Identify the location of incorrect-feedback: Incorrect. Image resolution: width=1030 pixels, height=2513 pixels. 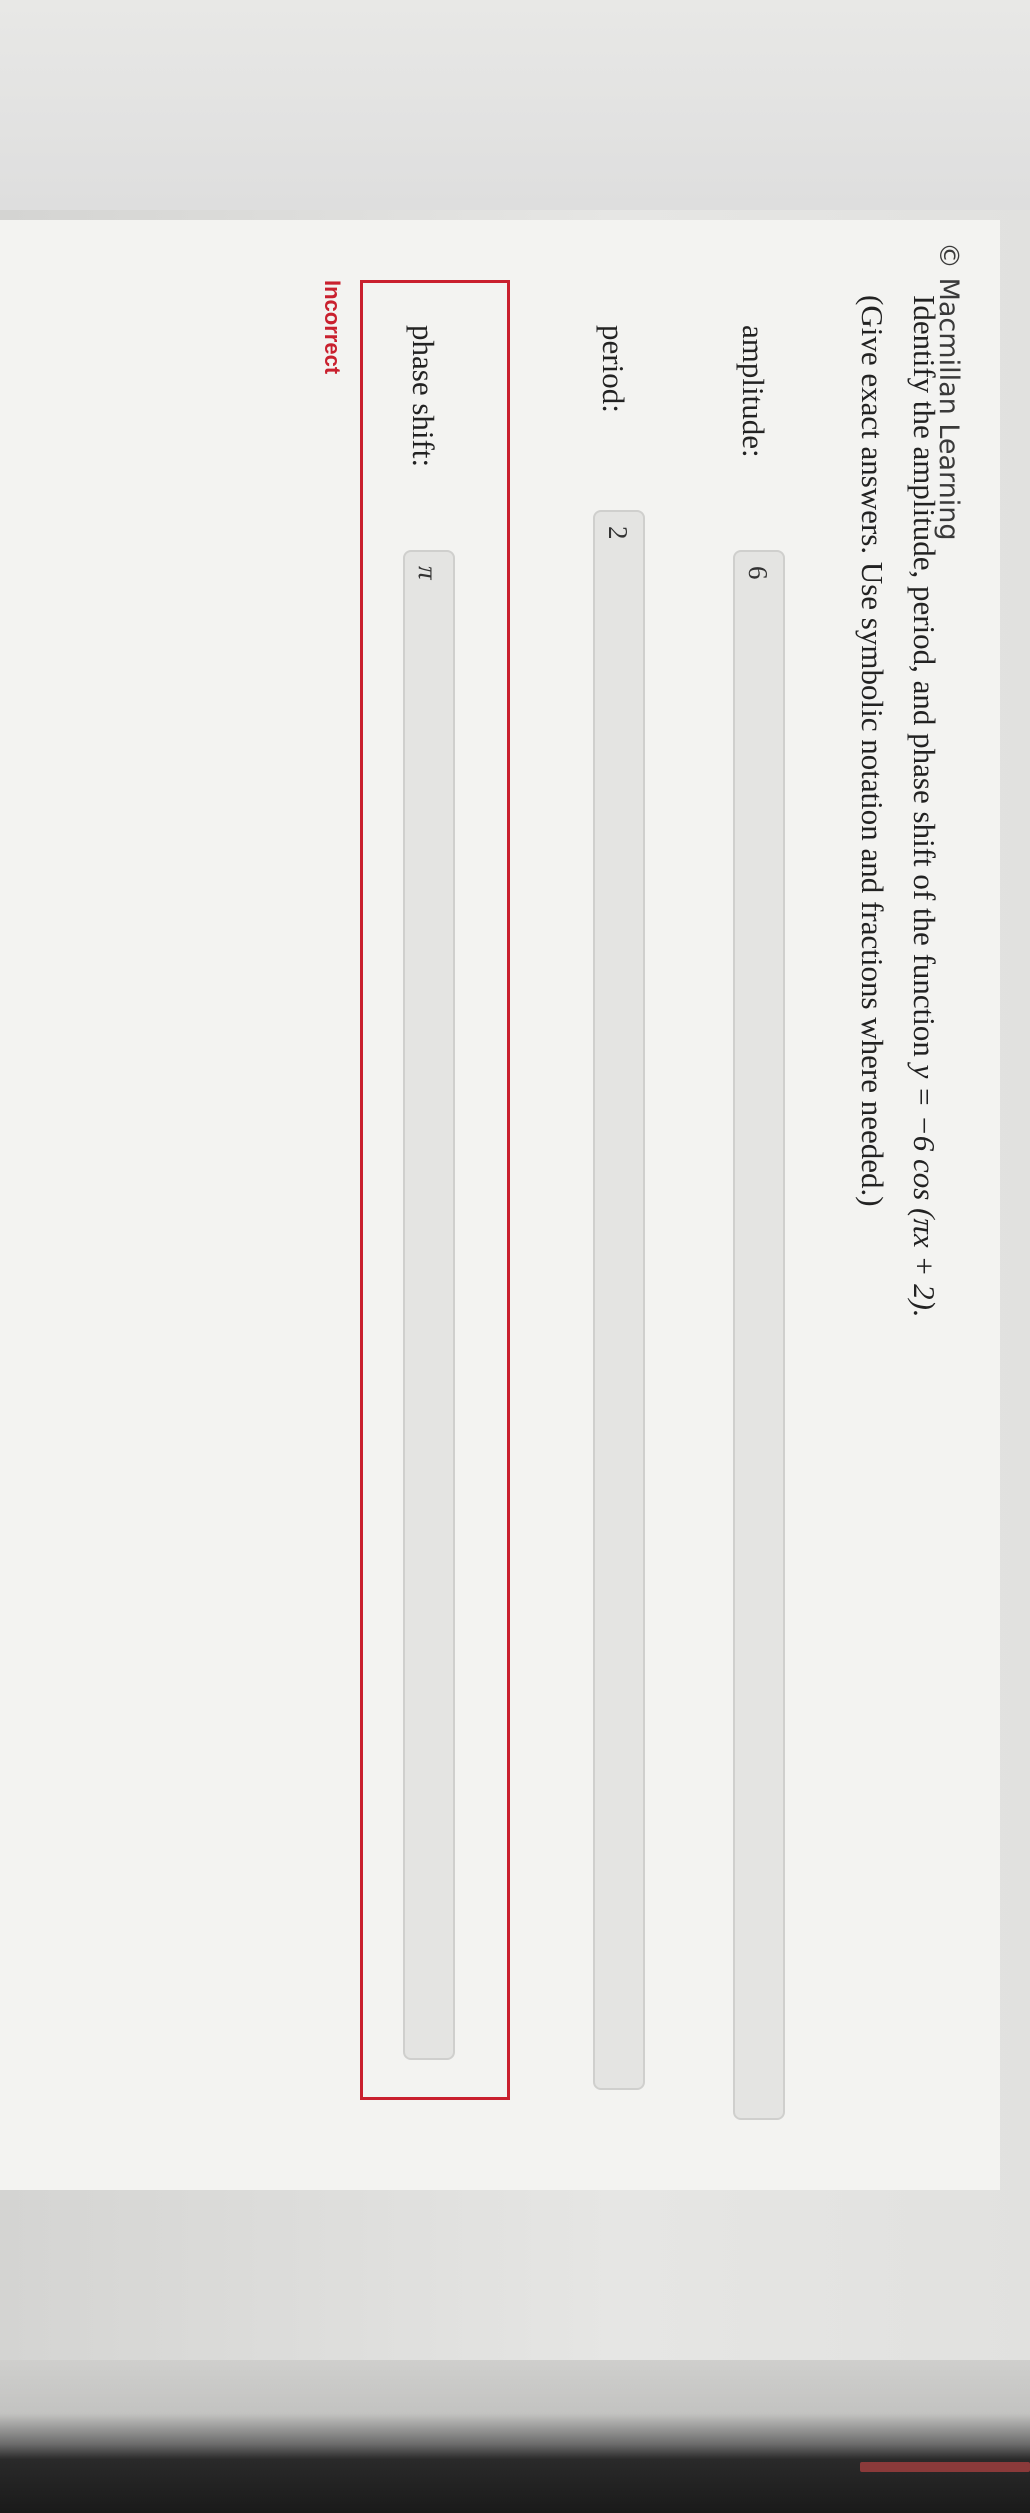
(332, 327).